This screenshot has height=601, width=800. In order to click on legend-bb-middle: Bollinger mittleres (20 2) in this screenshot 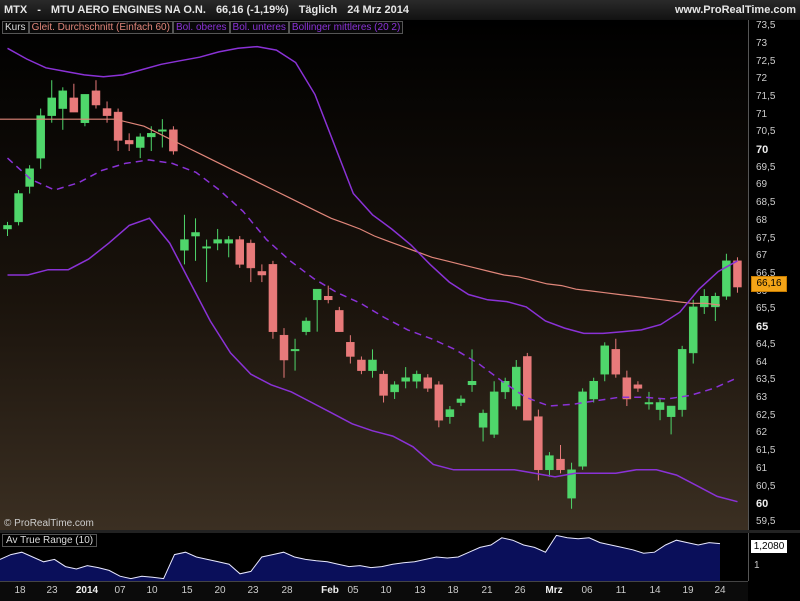, I will do `click(346, 27)`.